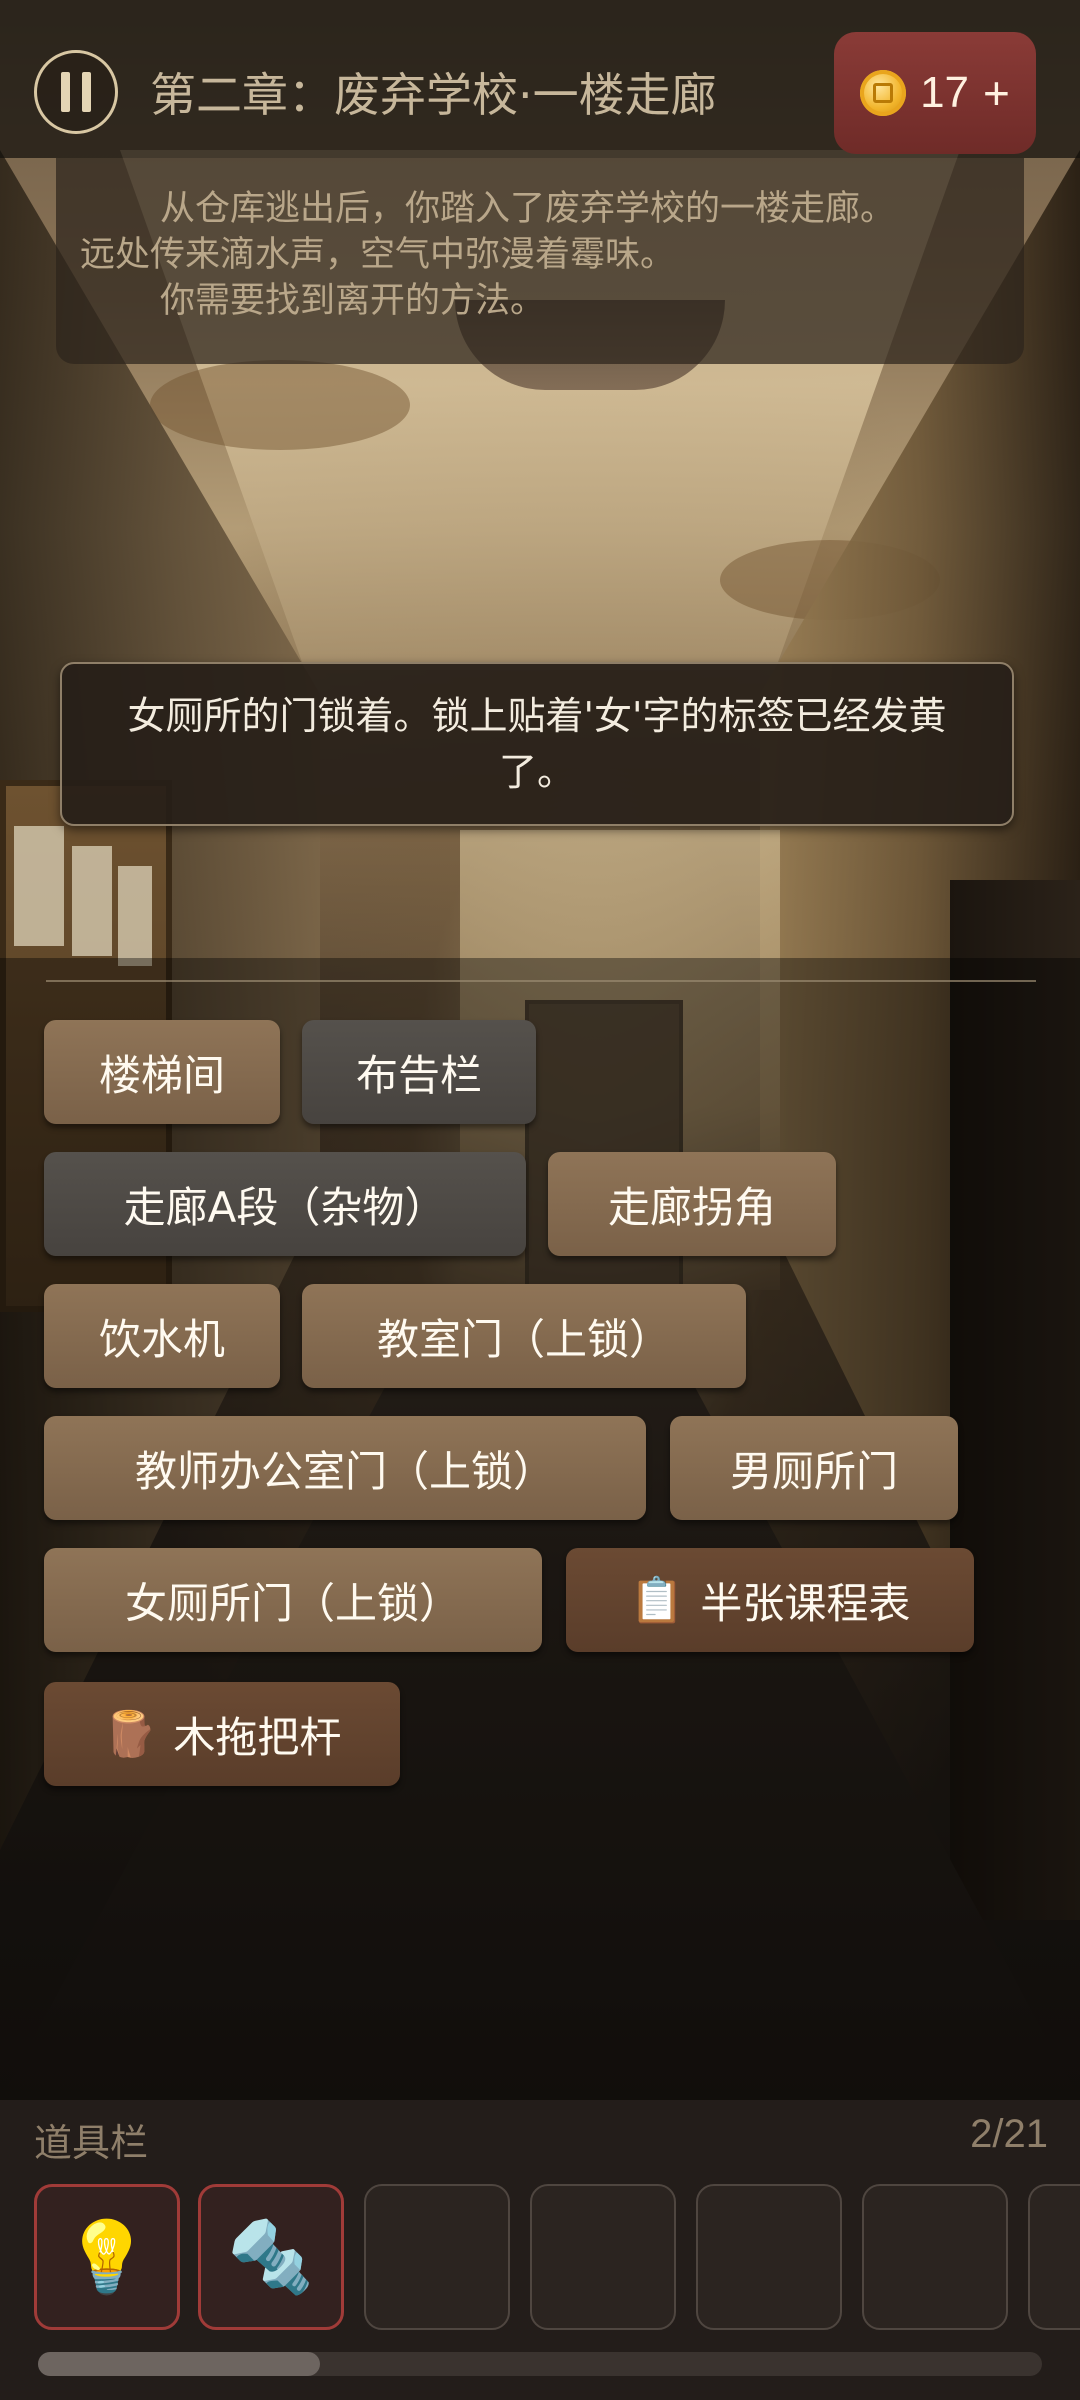 This screenshot has height=2400, width=1080. Describe the element at coordinates (945, 92) in the screenshot. I see `coin-count: 17` at that location.